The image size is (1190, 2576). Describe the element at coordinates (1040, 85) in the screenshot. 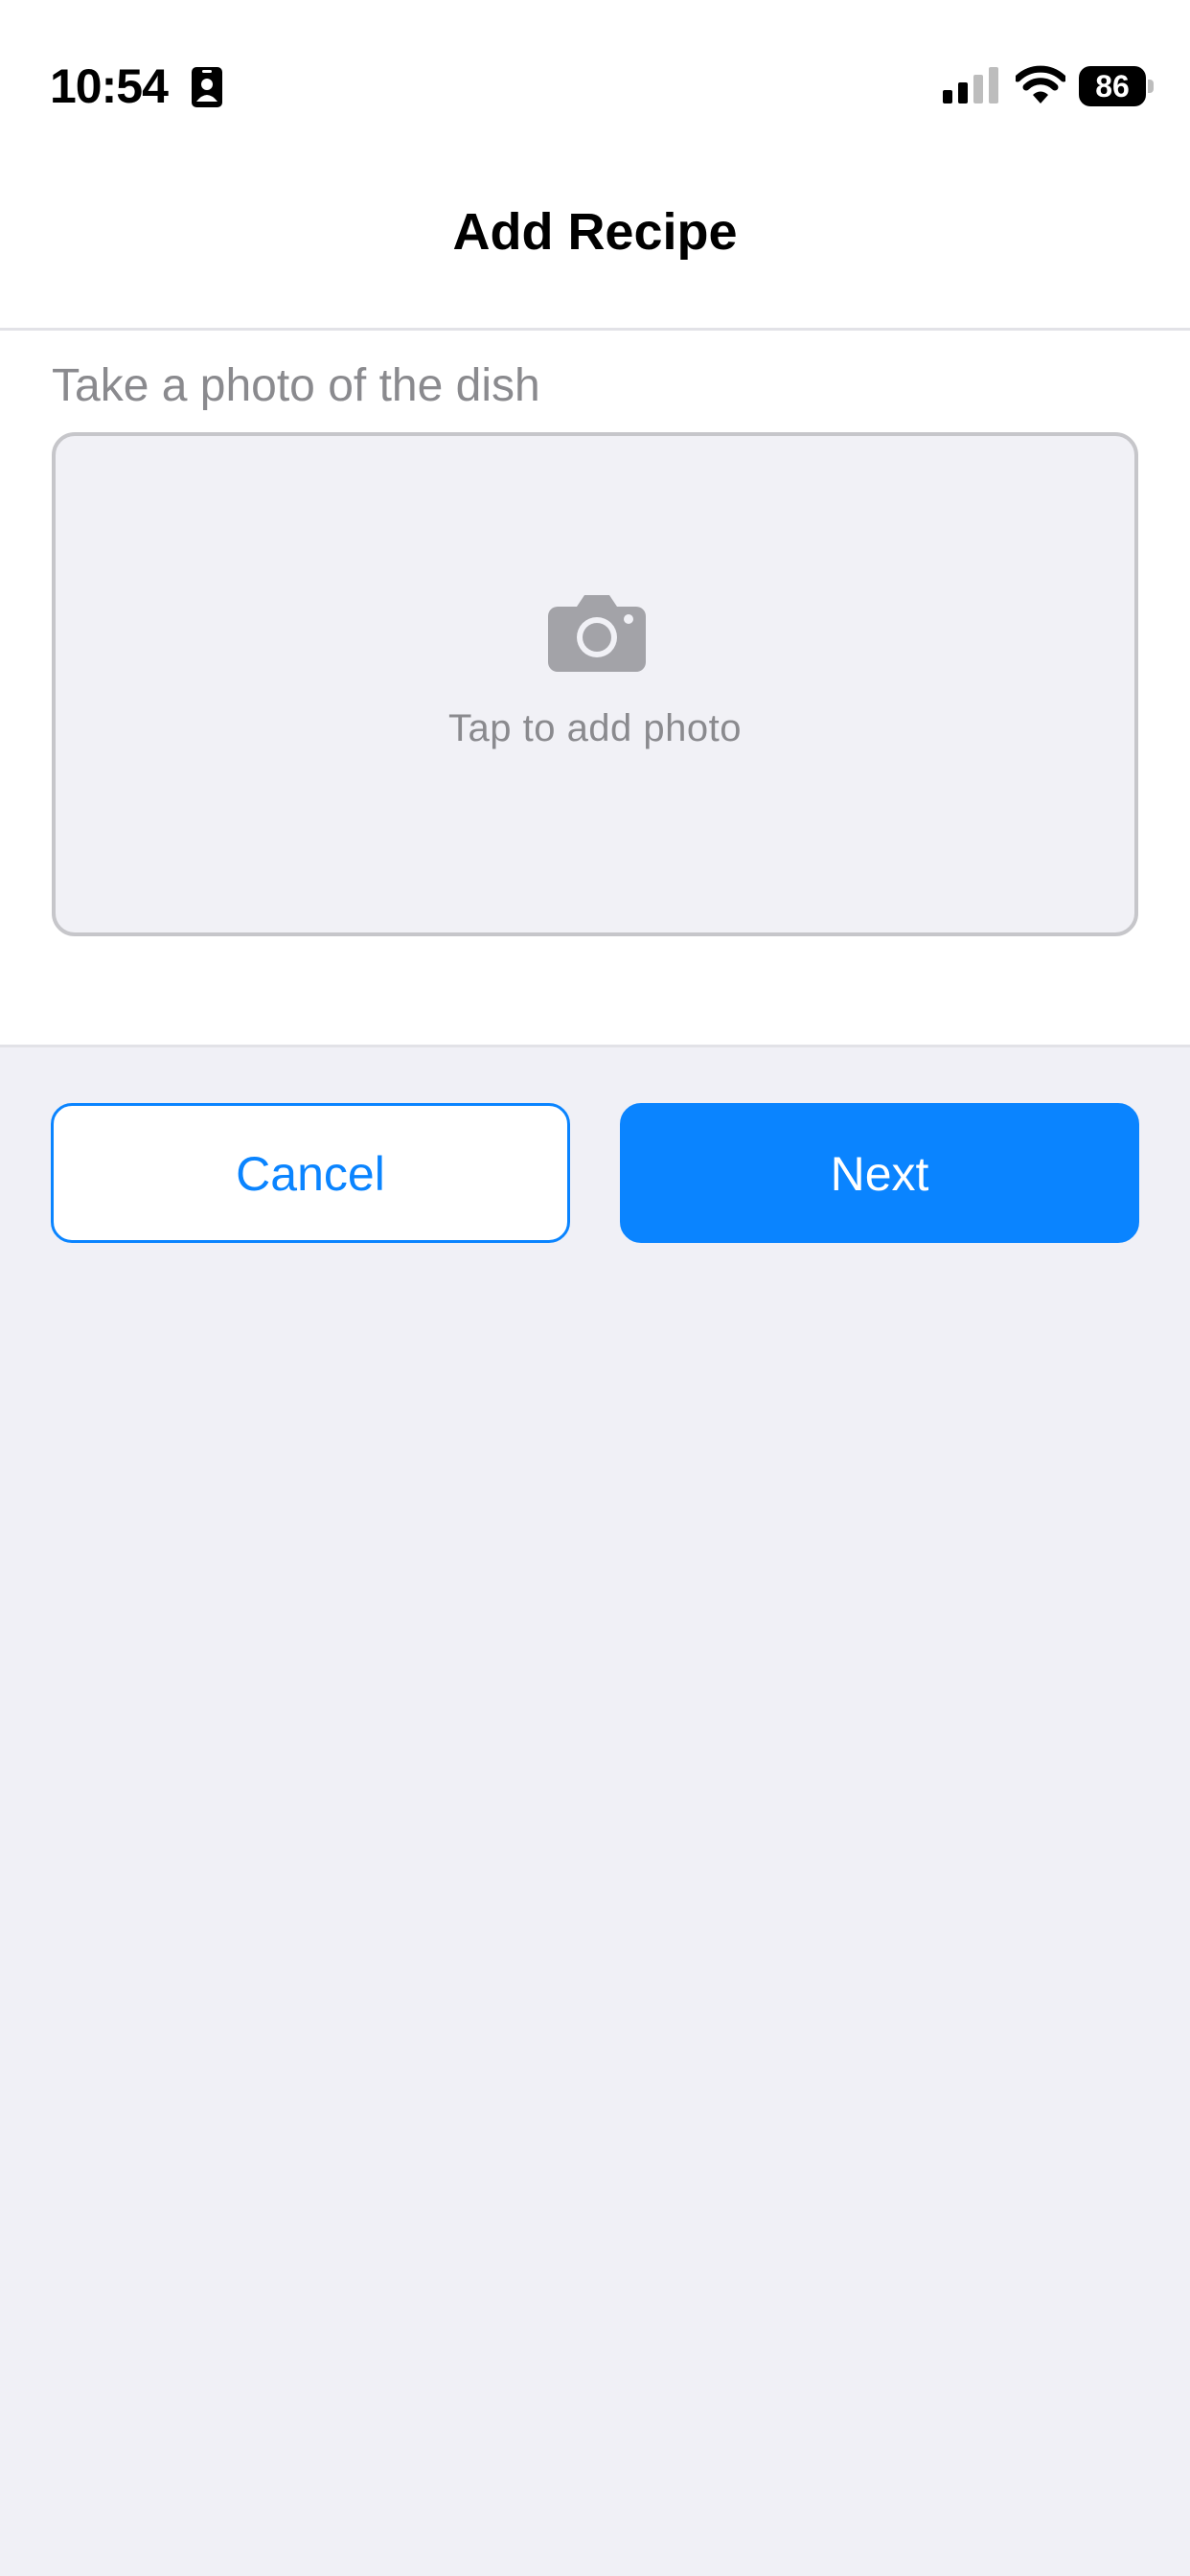

I see `wifi-icon` at that location.